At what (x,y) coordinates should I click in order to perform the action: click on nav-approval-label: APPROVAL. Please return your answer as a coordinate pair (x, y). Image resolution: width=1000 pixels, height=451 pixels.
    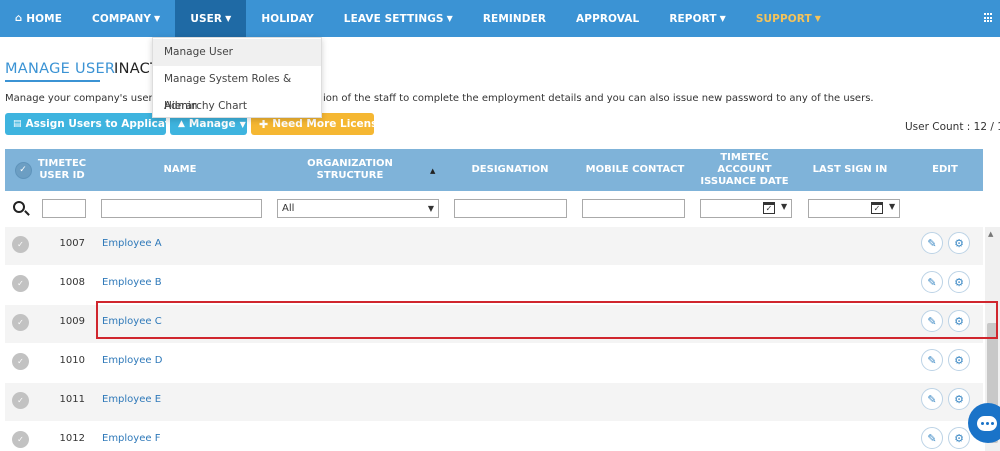
    Looking at the image, I should click on (608, 18).